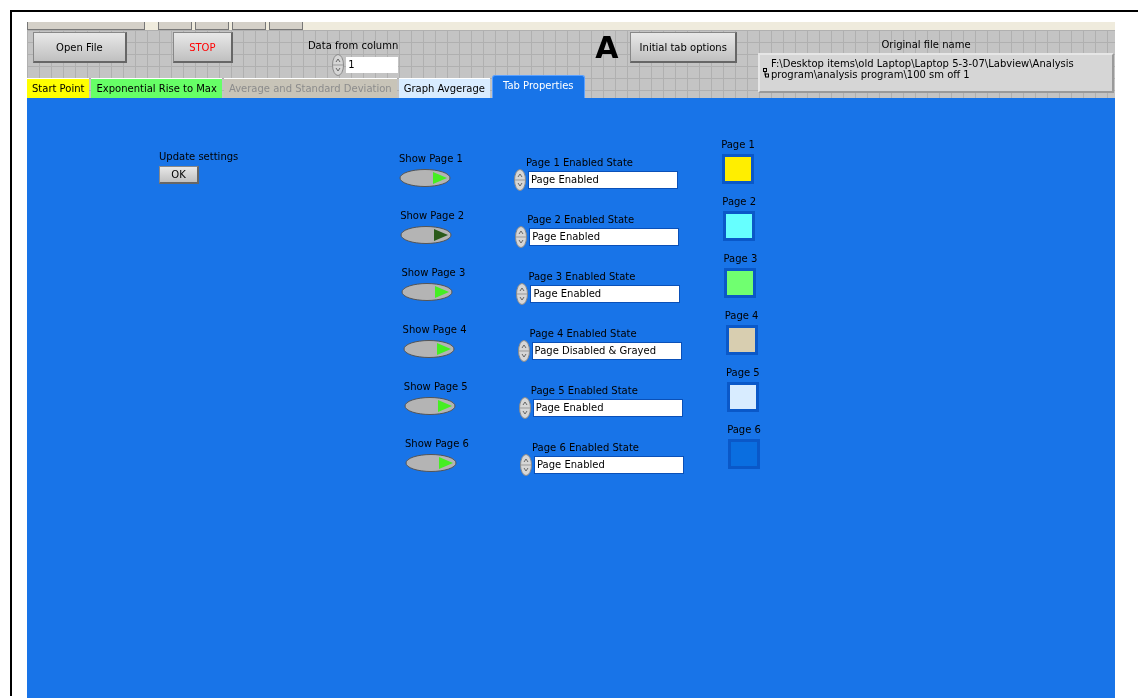  Describe the element at coordinates (744, 429) in the screenshot. I see `color-label: Page 6` at that location.